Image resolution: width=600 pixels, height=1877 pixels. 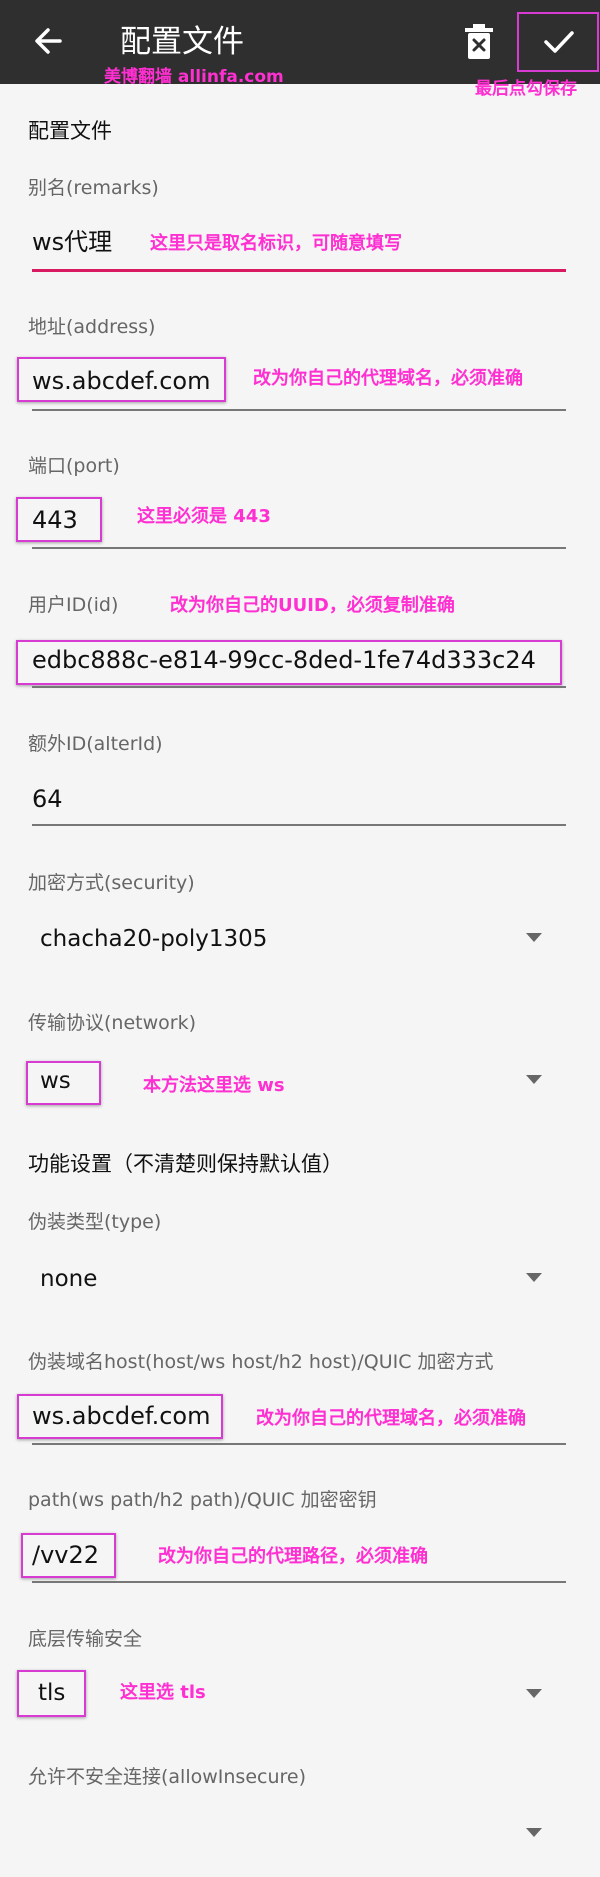 I want to click on port-annotation: 这里必须是 443, so click(x=204, y=516).